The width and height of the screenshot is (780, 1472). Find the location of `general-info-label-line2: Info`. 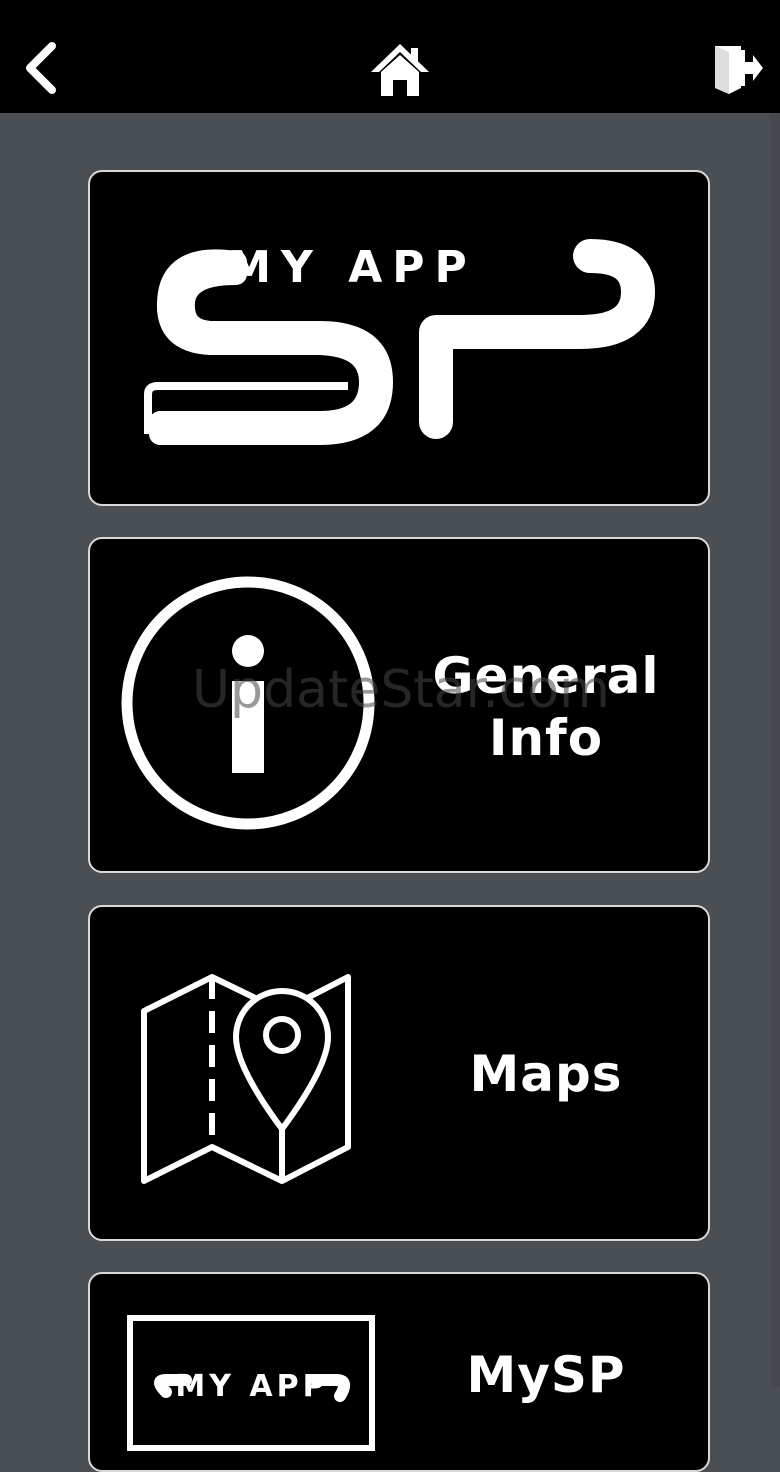

general-info-label-line2: Info is located at coordinates (546, 738).